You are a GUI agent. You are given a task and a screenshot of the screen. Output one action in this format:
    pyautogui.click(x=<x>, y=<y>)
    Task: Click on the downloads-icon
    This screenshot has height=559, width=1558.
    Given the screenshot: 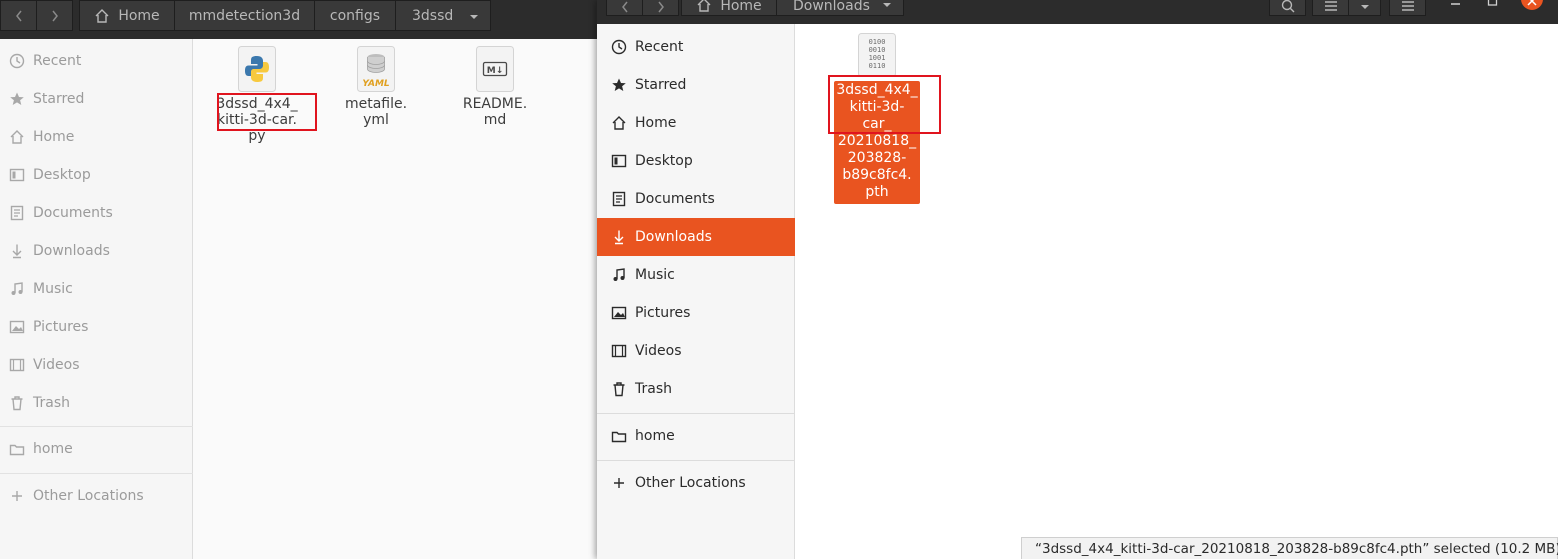 What is the action you would take?
    pyautogui.click(x=17, y=251)
    